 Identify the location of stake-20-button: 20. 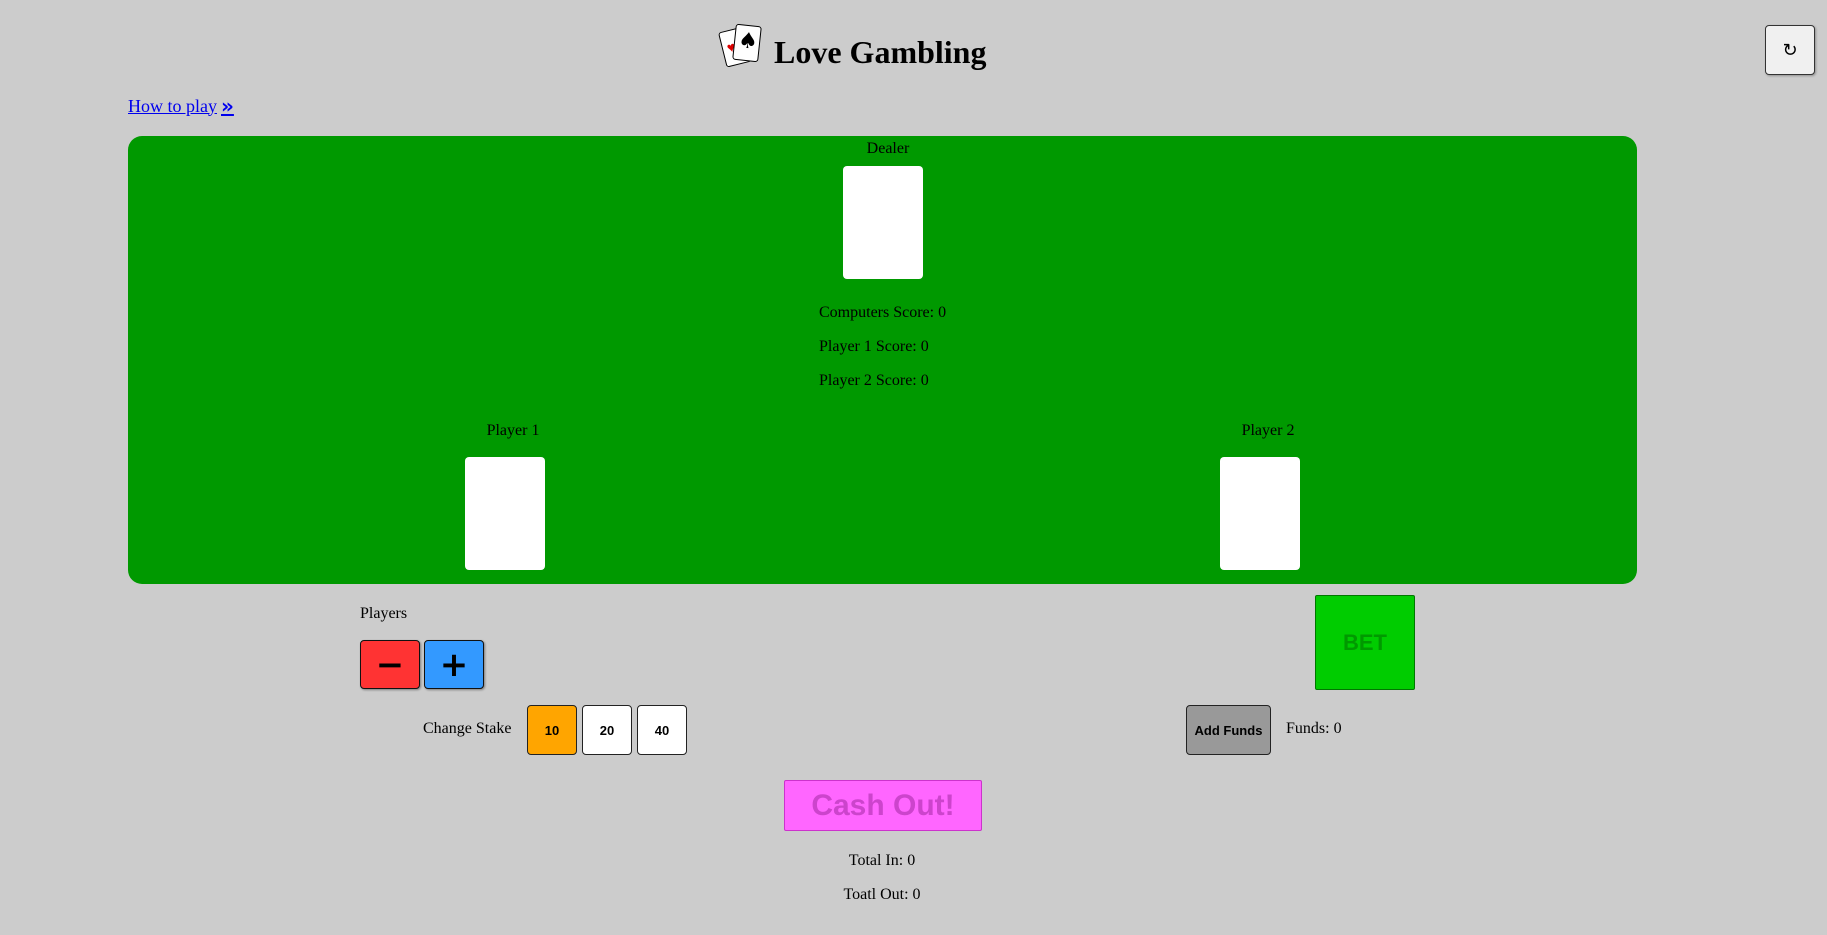
(607, 730).